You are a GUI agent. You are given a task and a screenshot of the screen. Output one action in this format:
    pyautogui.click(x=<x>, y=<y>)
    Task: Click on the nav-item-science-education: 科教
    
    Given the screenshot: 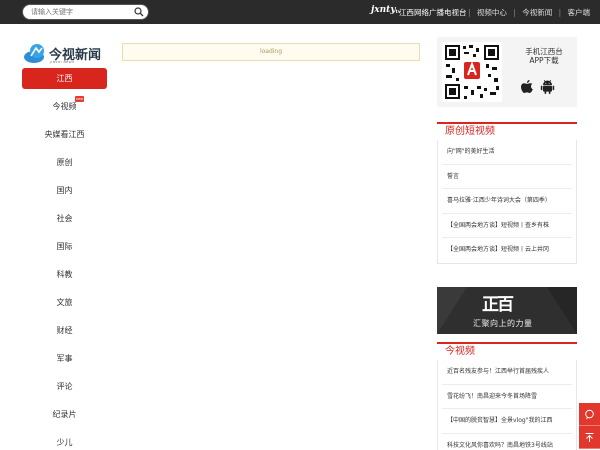 What is the action you would take?
    pyautogui.click(x=64, y=278)
    